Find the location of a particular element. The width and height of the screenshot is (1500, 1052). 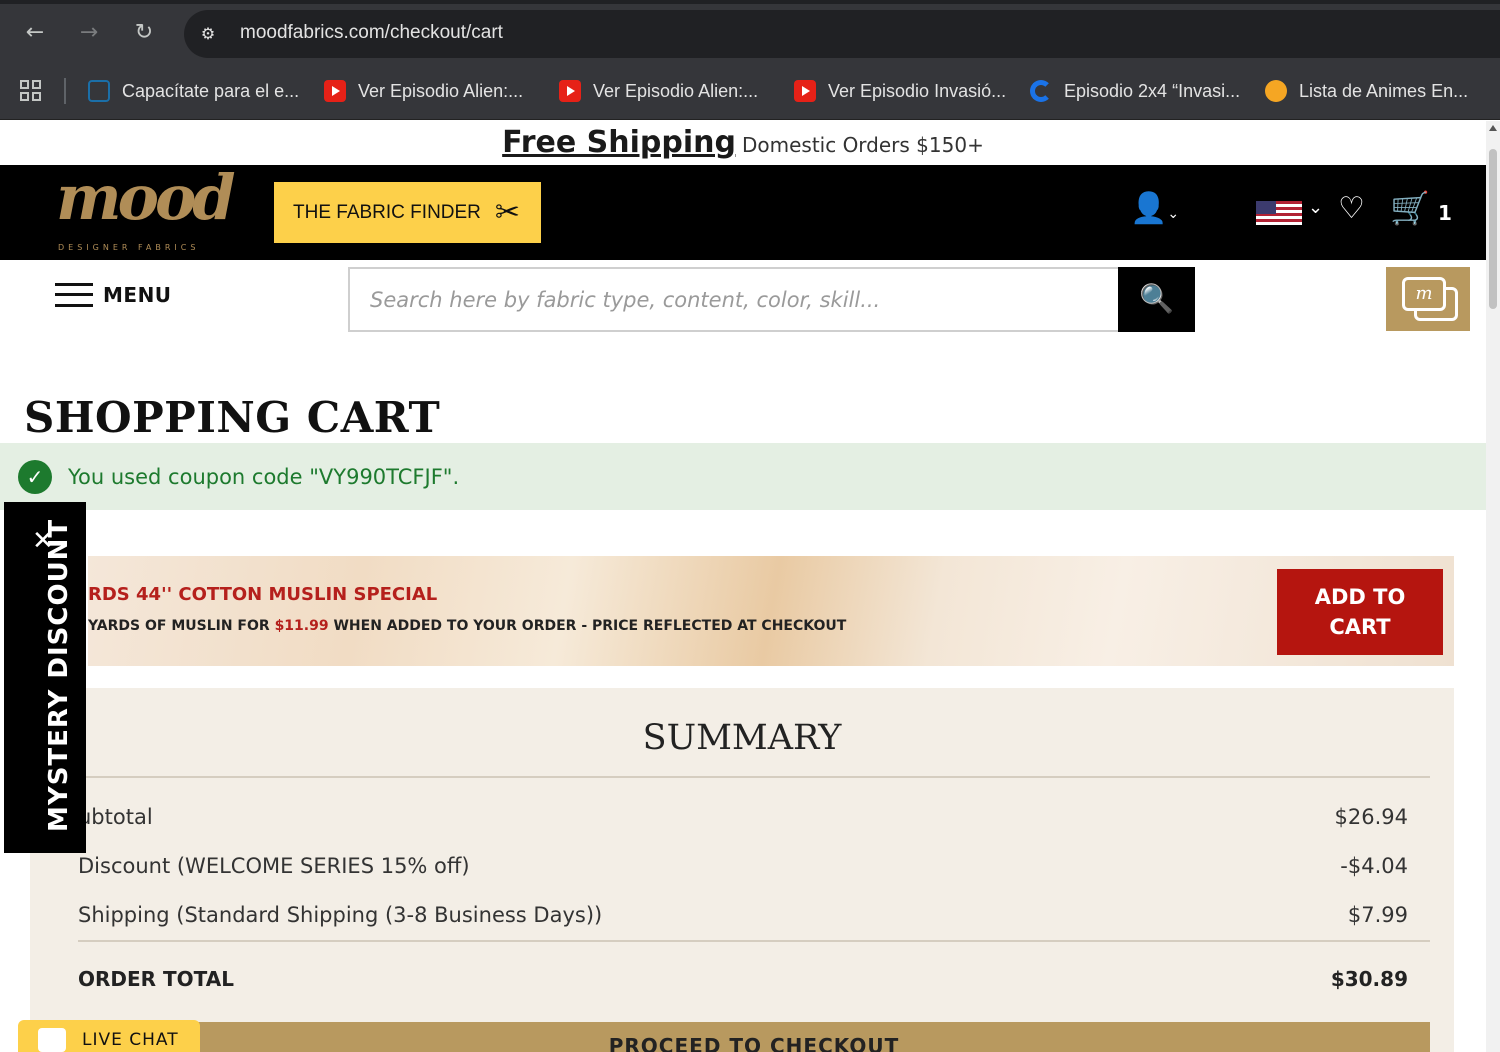

free-shipping-banner: Free Shipping Domestic Orders $150+ is located at coordinates (743, 143).